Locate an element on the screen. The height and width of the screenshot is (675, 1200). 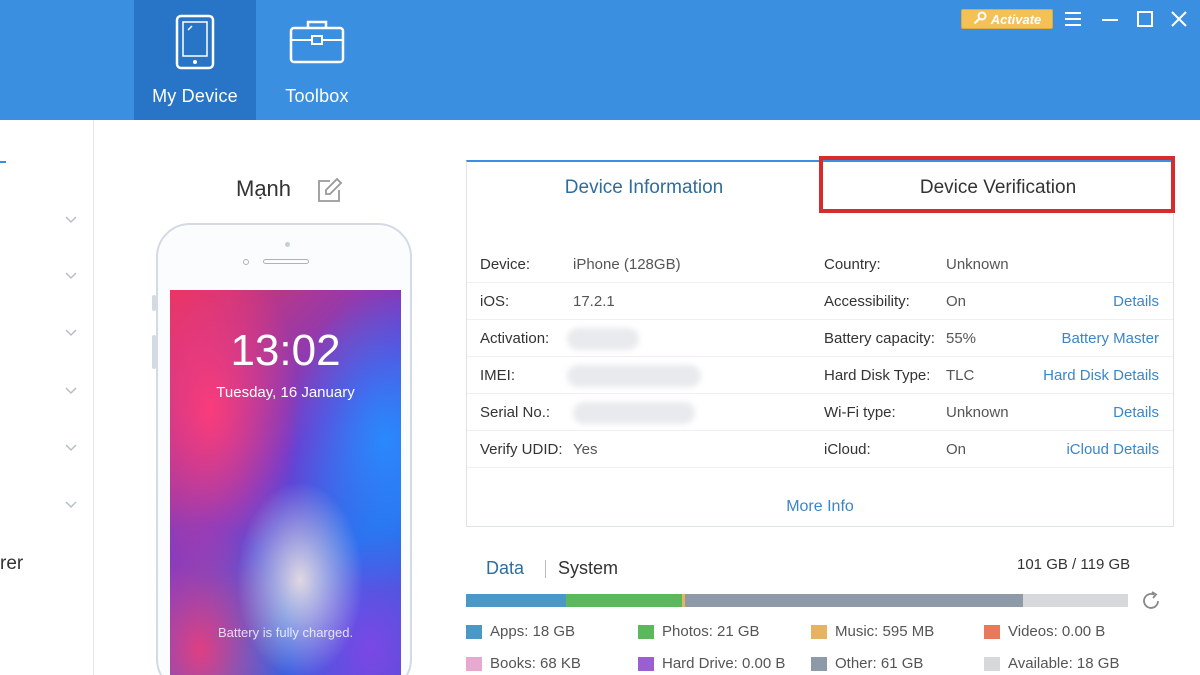
storage-segment-other is located at coordinates (854, 600).